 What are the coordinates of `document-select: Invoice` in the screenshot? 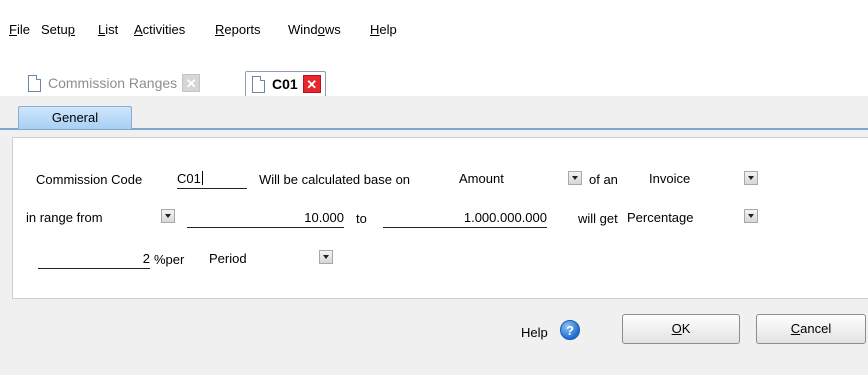 It's located at (694, 179).